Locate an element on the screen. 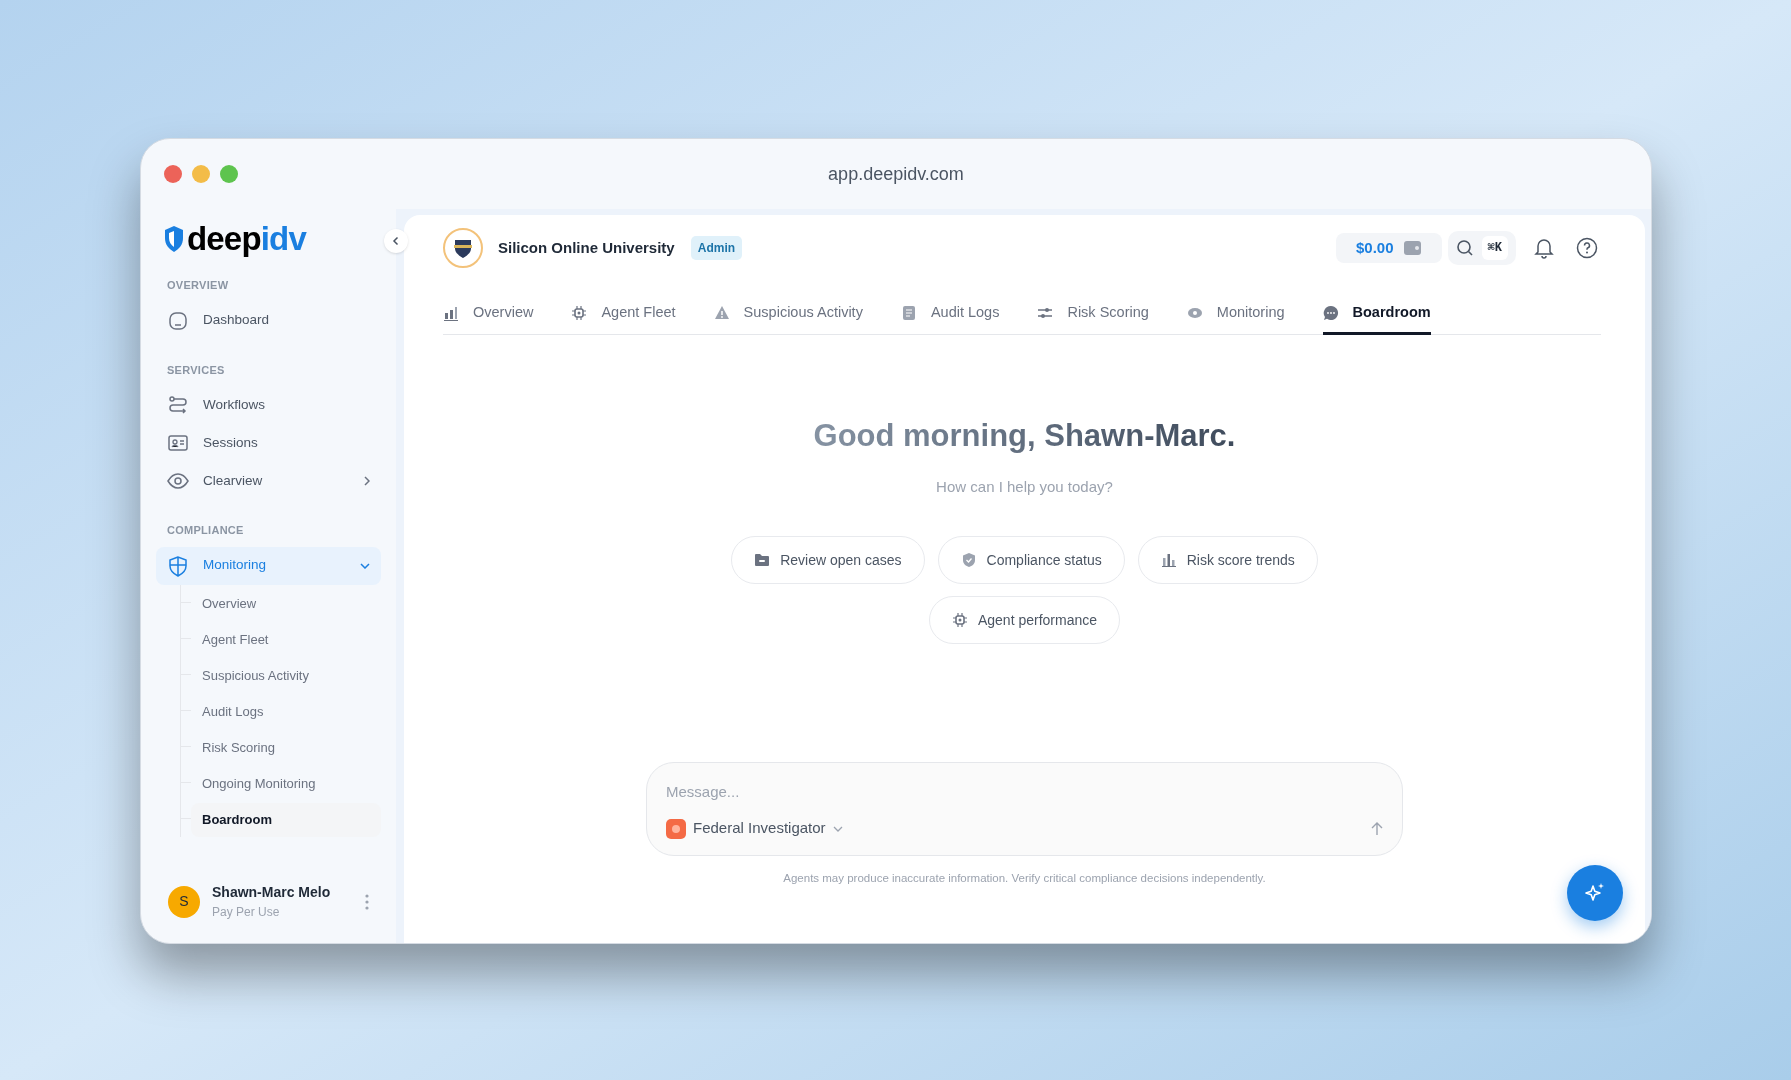  suggestion-chip: Review open cases is located at coordinates (828, 560).